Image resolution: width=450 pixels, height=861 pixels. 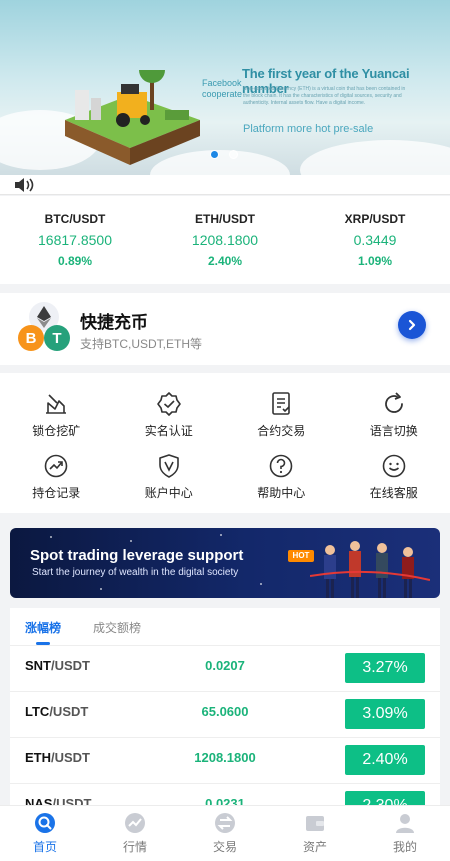 What do you see at coordinates (225, 823) in the screenshot?
I see `trade-icon` at bounding box center [225, 823].